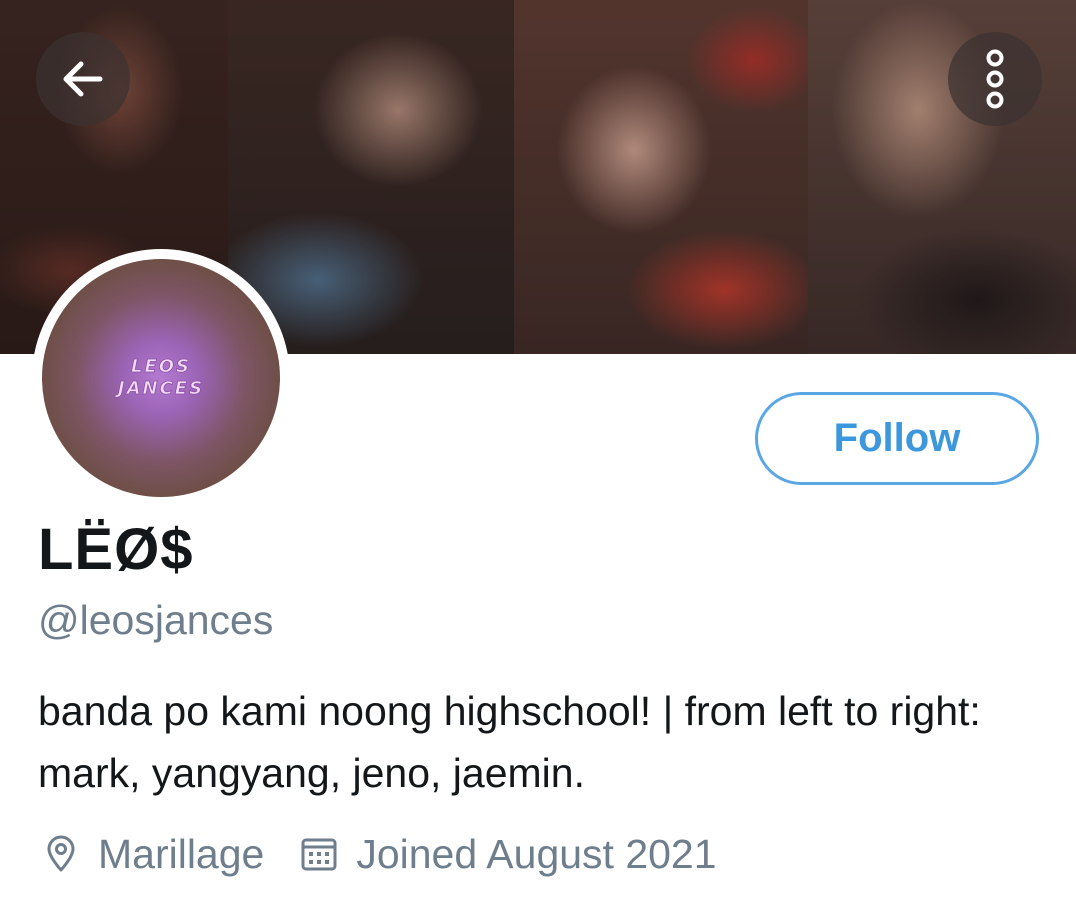 Image resolution: width=1076 pixels, height=904 pixels. What do you see at coordinates (161, 366) in the screenshot?
I see `avatar-logo-line1: LEOS` at bounding box center [161, 366].